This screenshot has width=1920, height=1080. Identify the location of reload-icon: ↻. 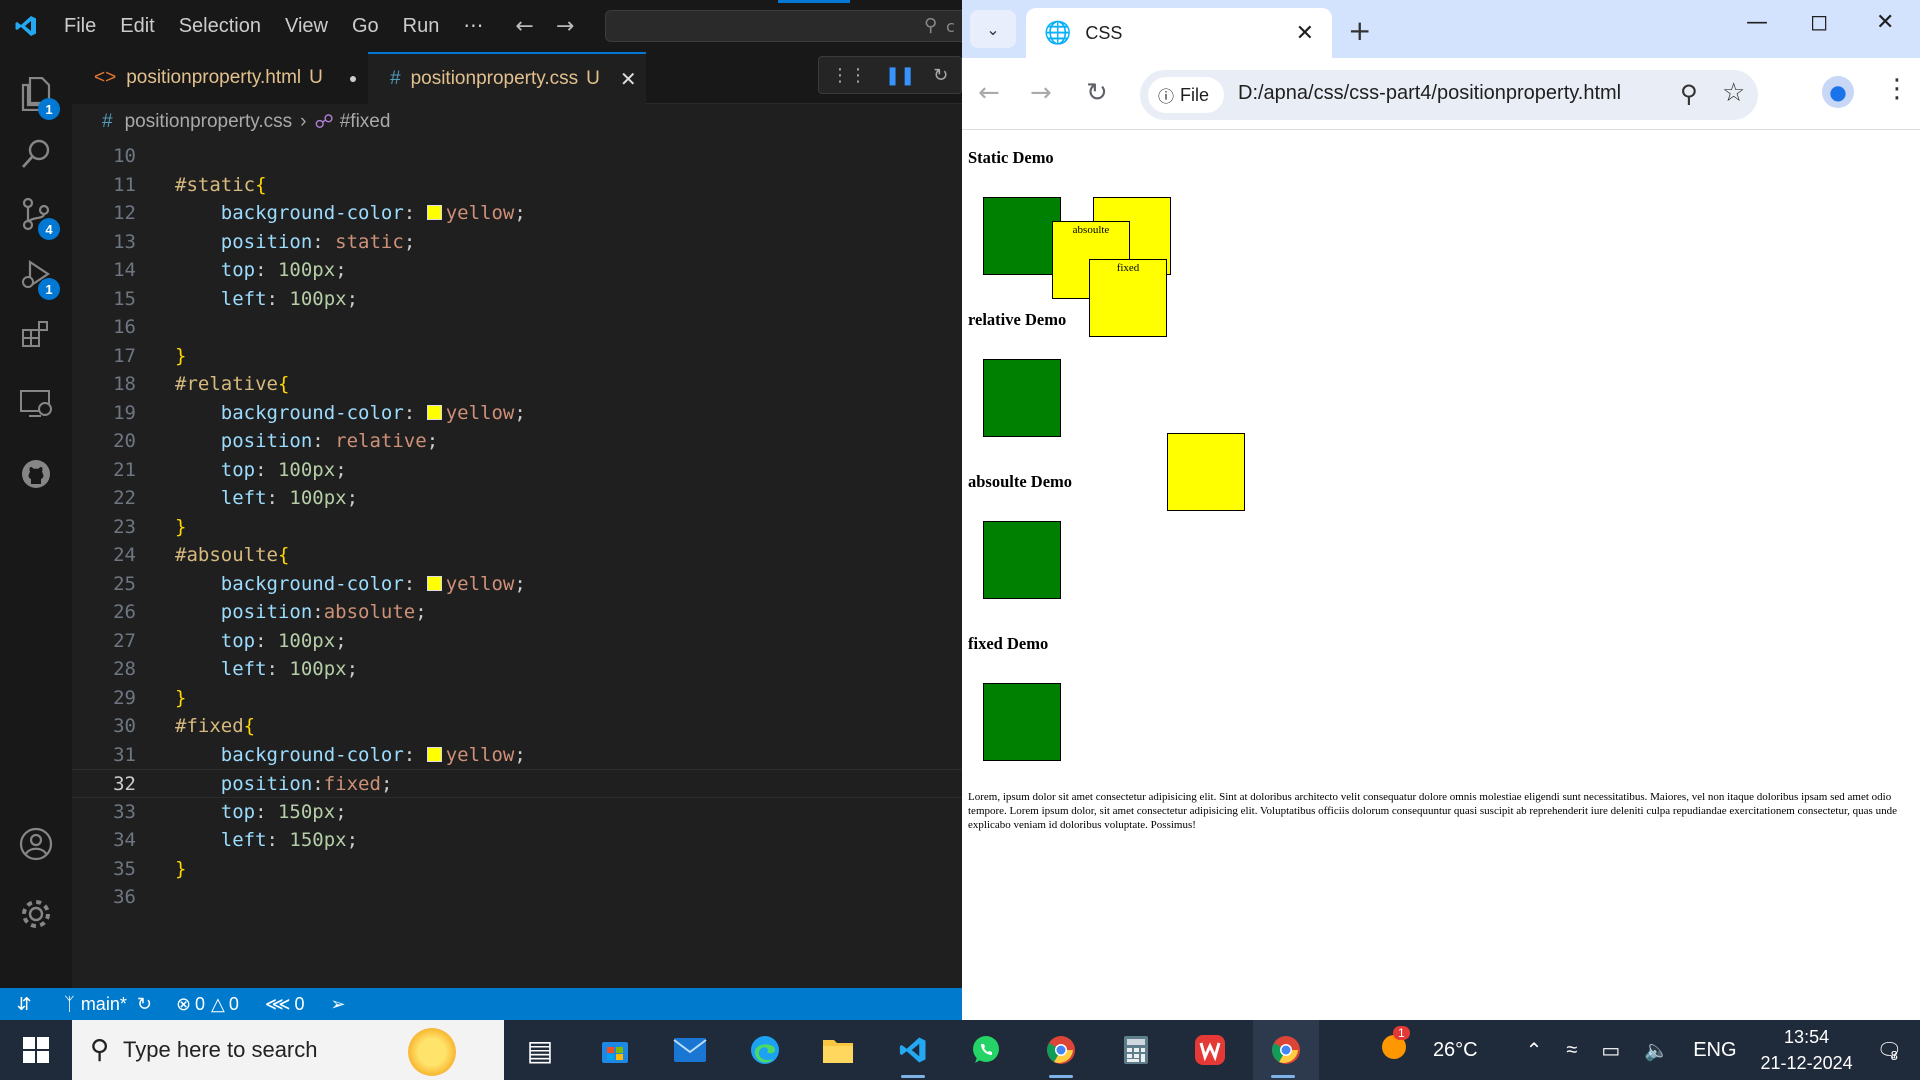
(1097, 93).